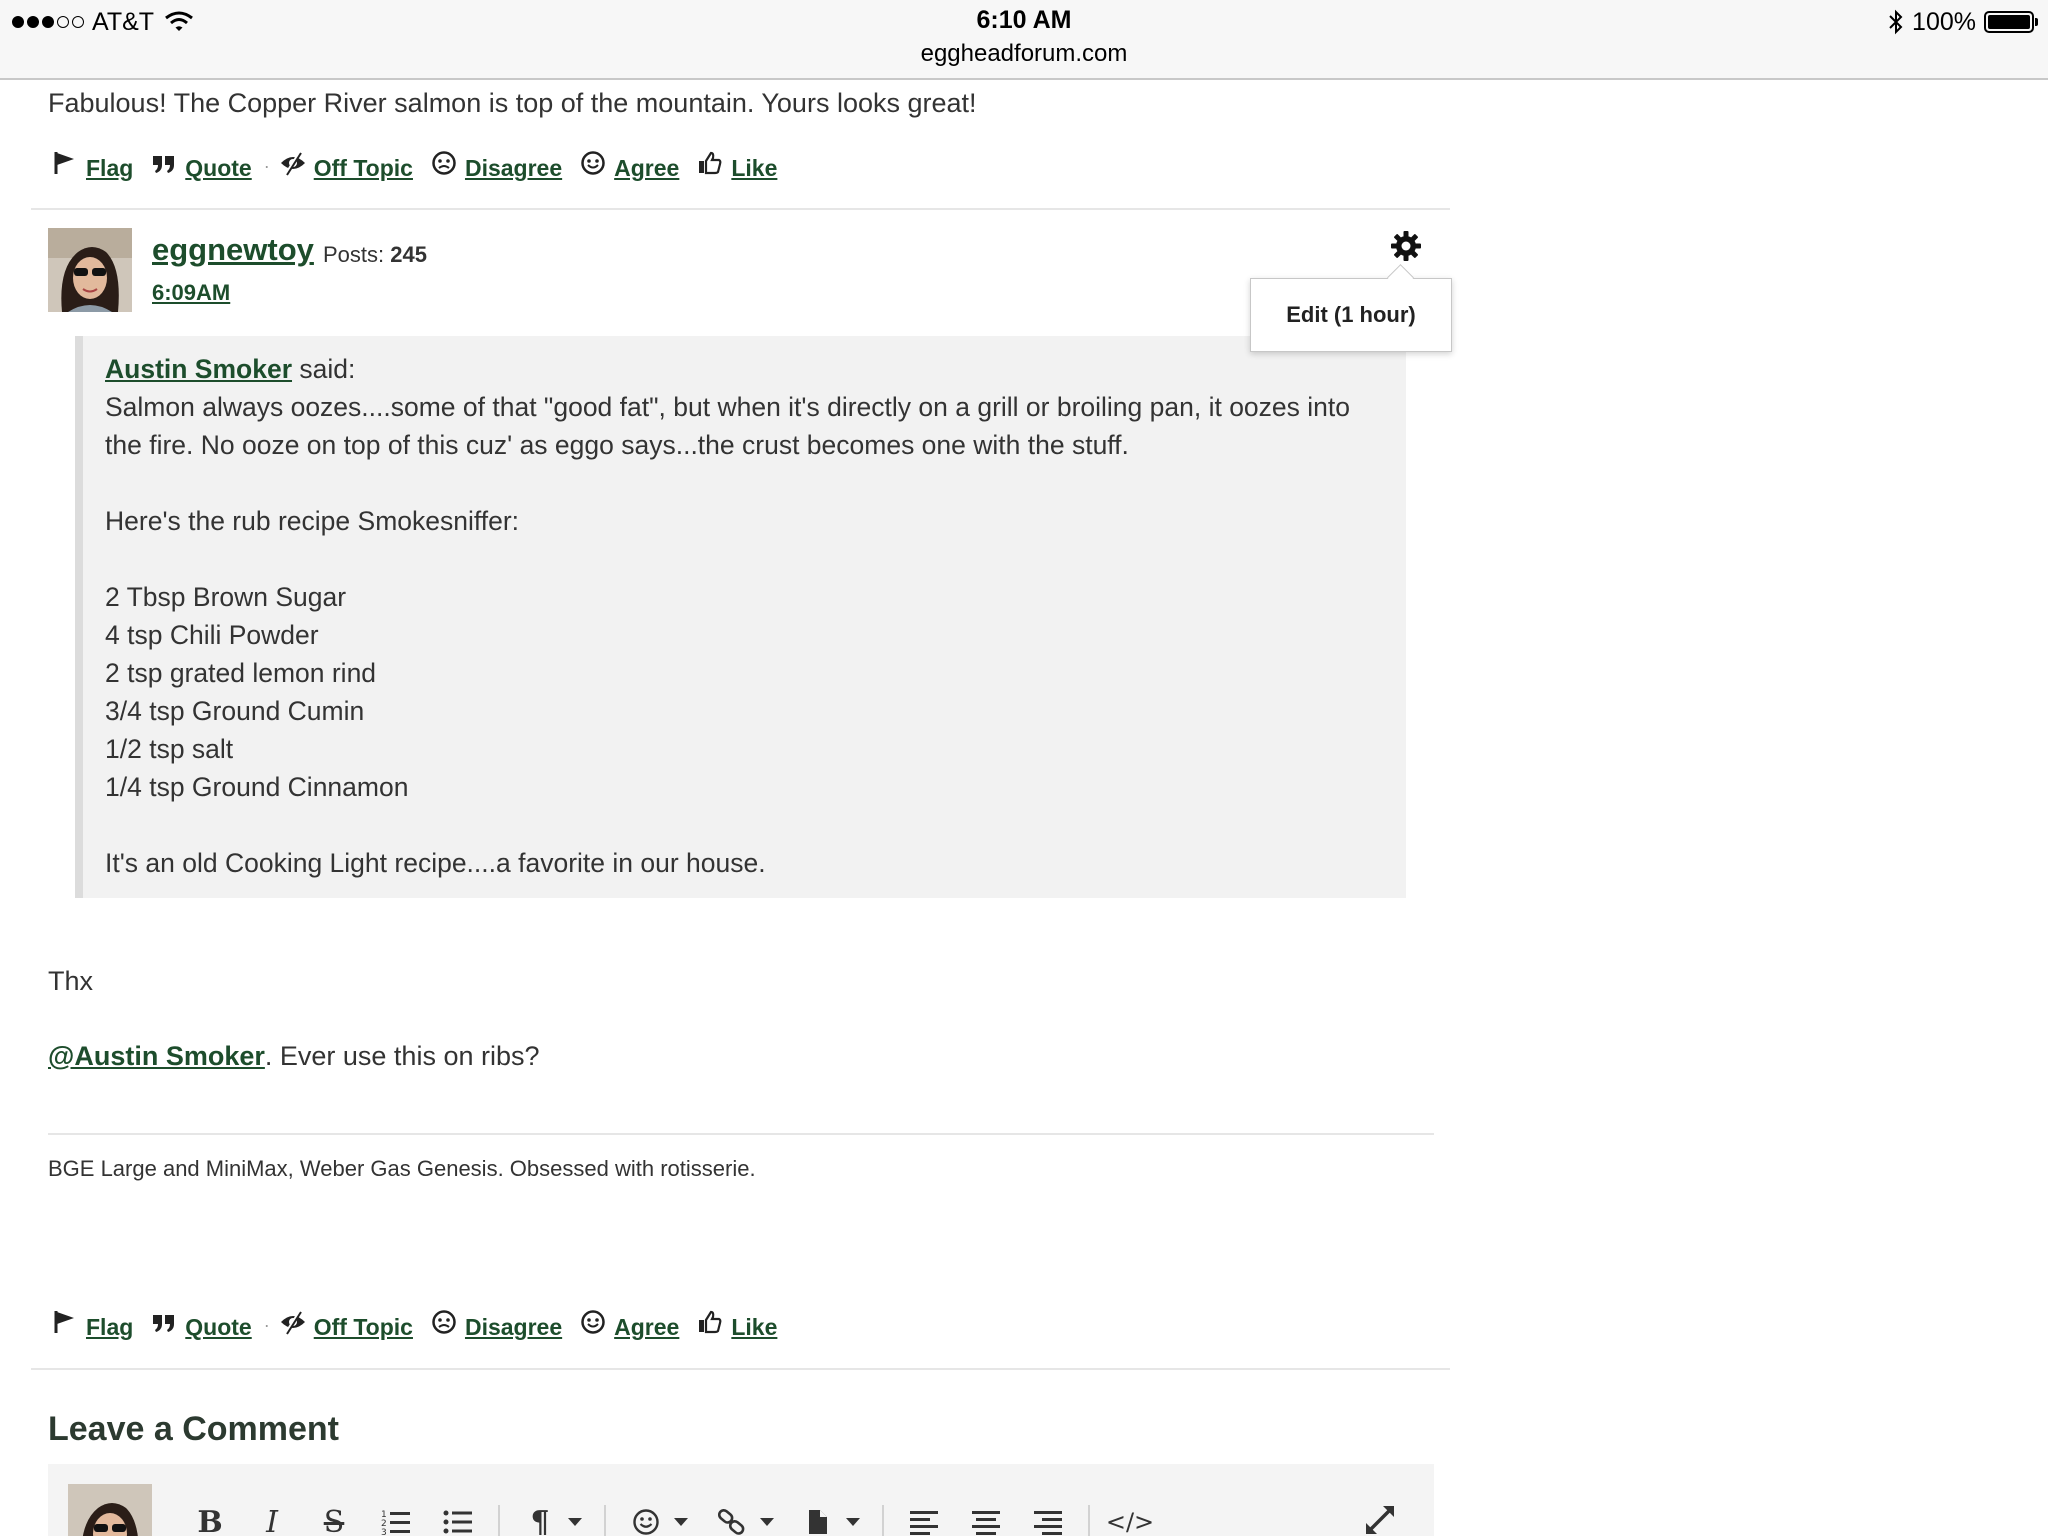 The width and height of the screenshot is (2048, 1536). Describe the element at coordinates (1048, 1523) in the screenshot. I see `align-right-icon` at that location.